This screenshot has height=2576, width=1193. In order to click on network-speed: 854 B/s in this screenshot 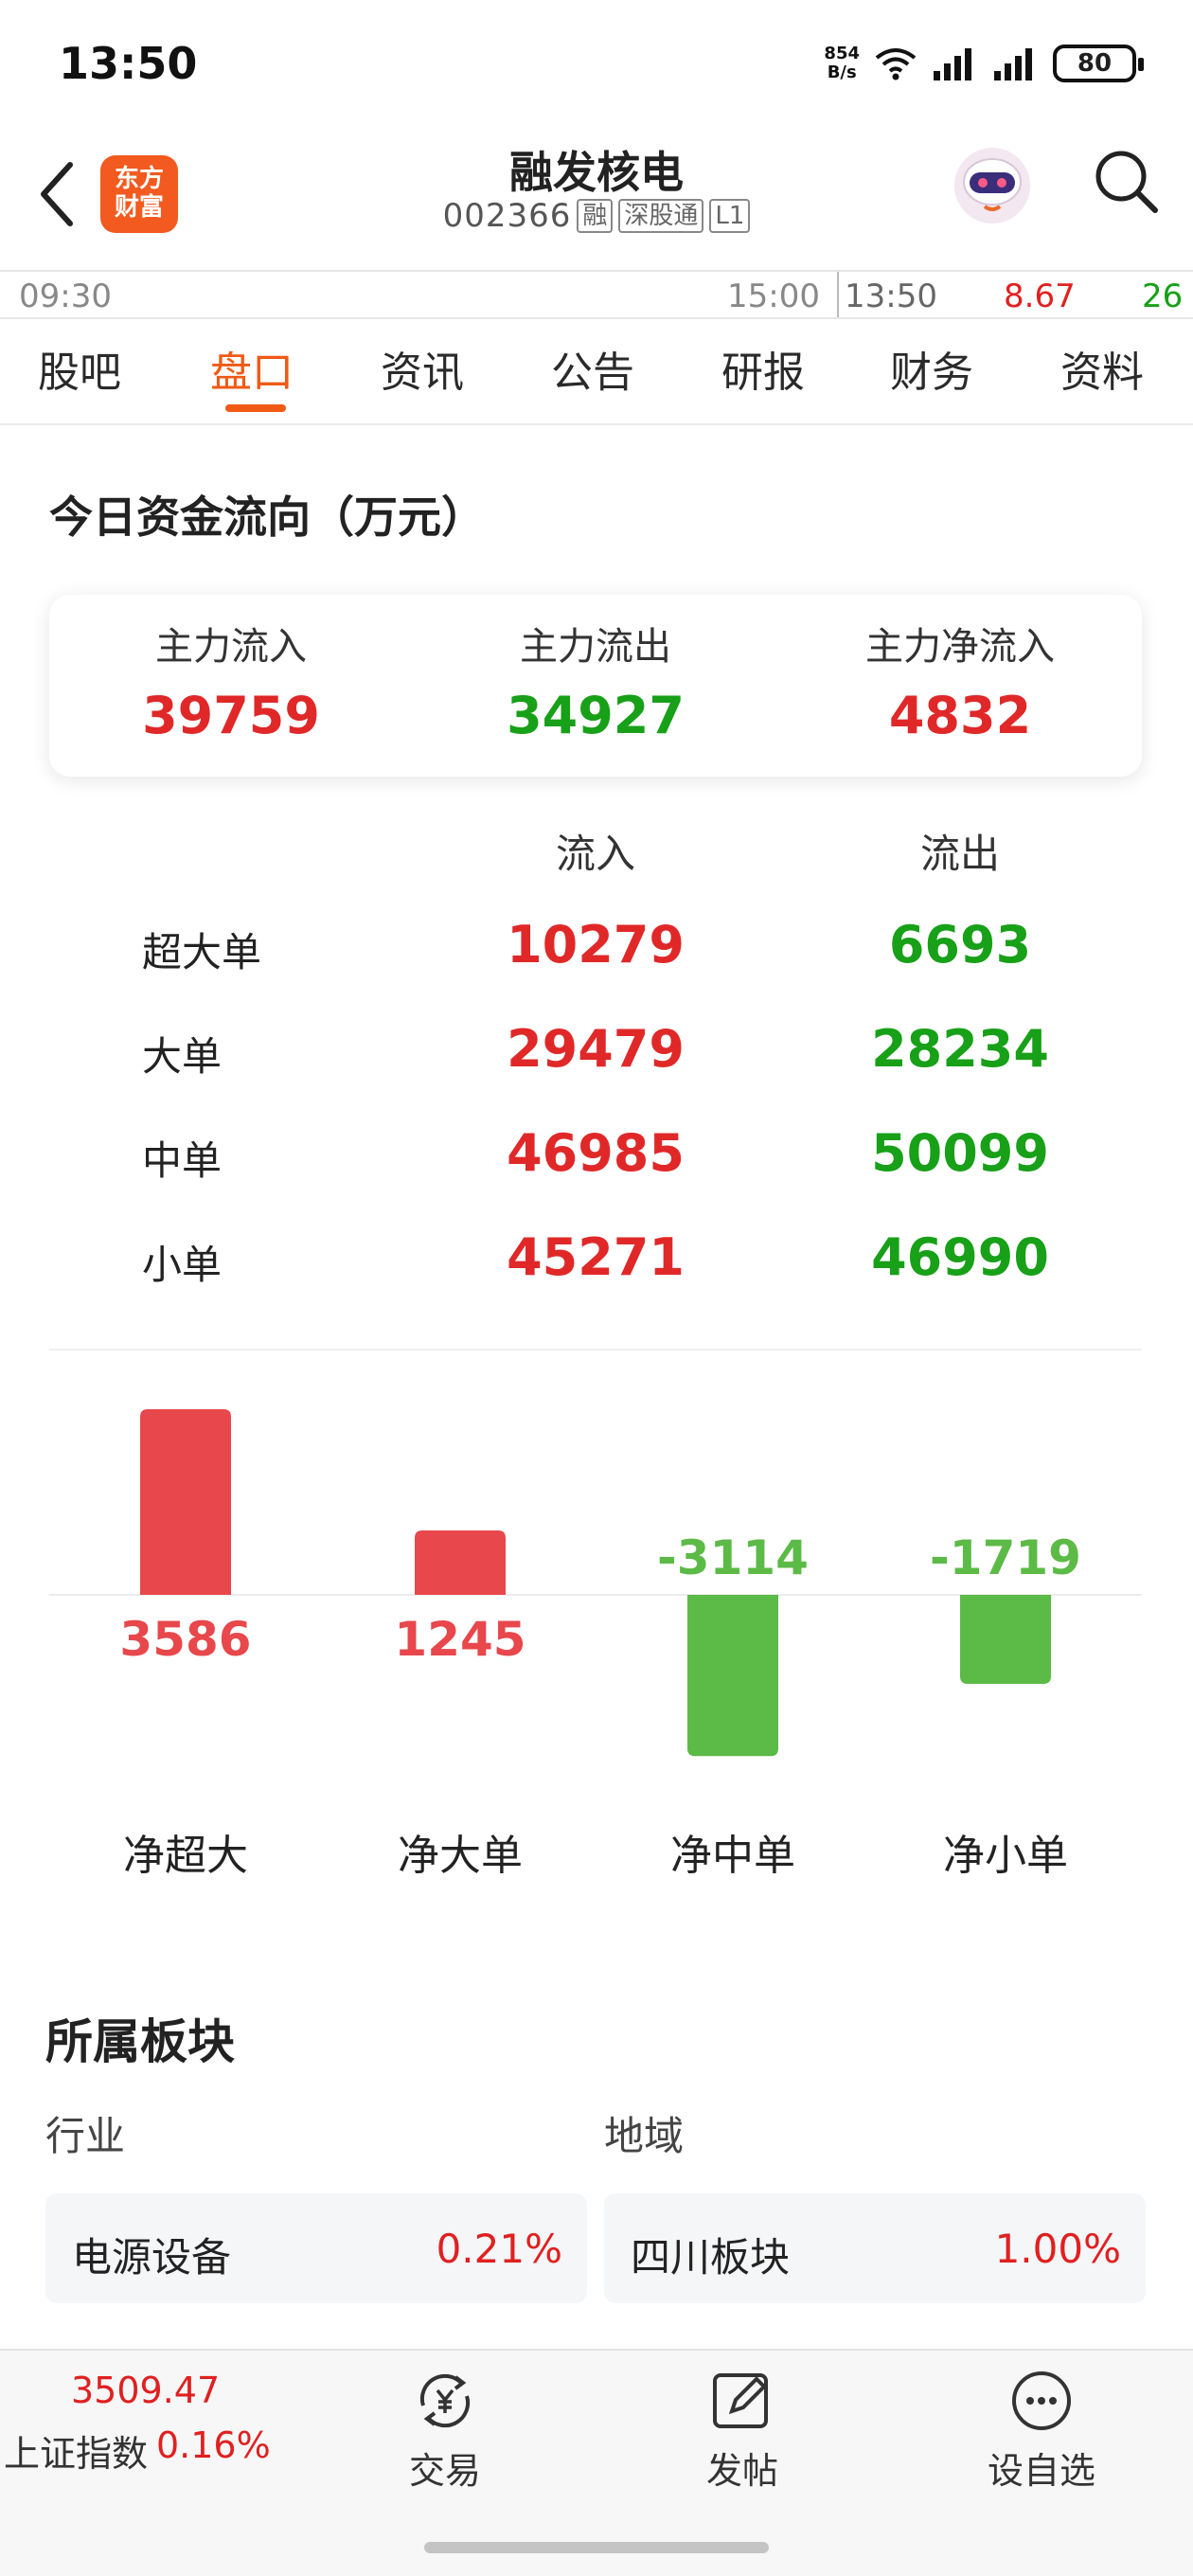, I will do `click(842, 63)`.